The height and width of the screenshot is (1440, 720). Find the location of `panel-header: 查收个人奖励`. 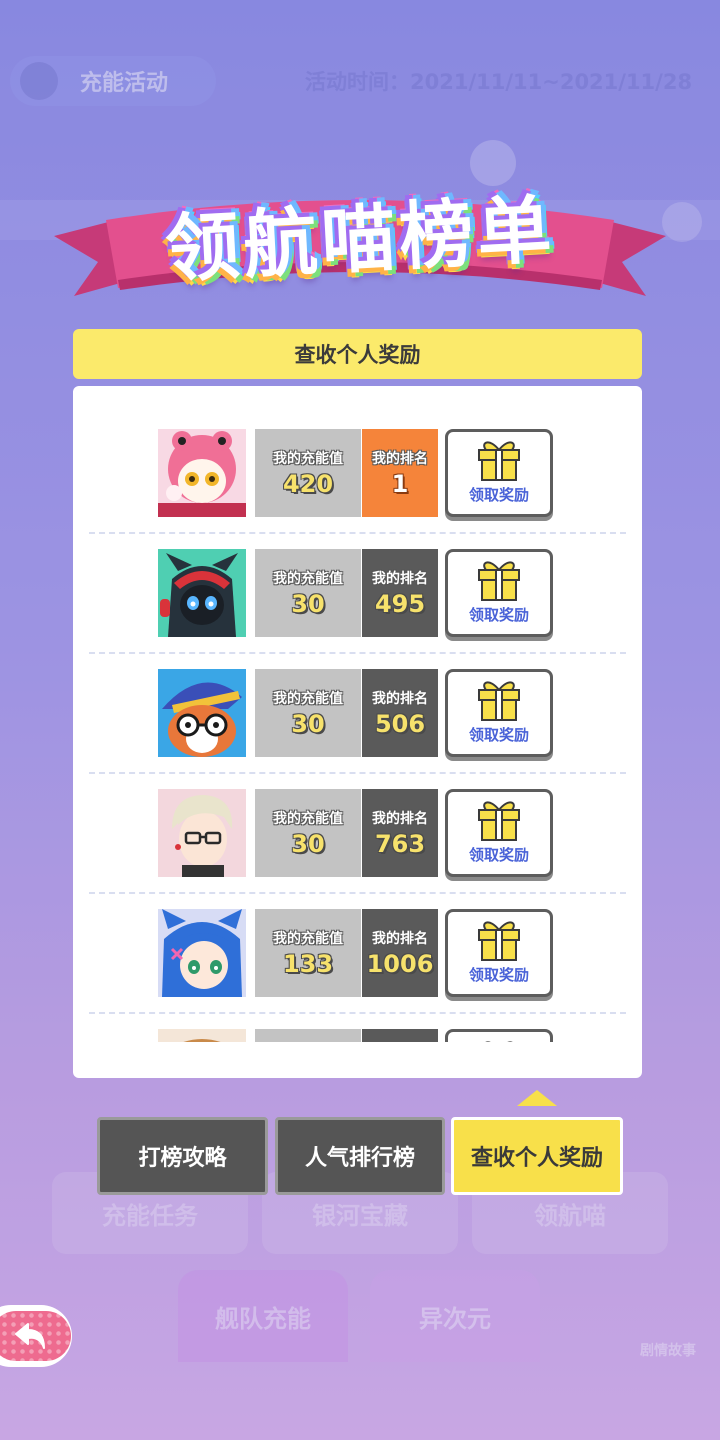

panel-header: 查收个人奖励 is located at coordinates (357, 354).